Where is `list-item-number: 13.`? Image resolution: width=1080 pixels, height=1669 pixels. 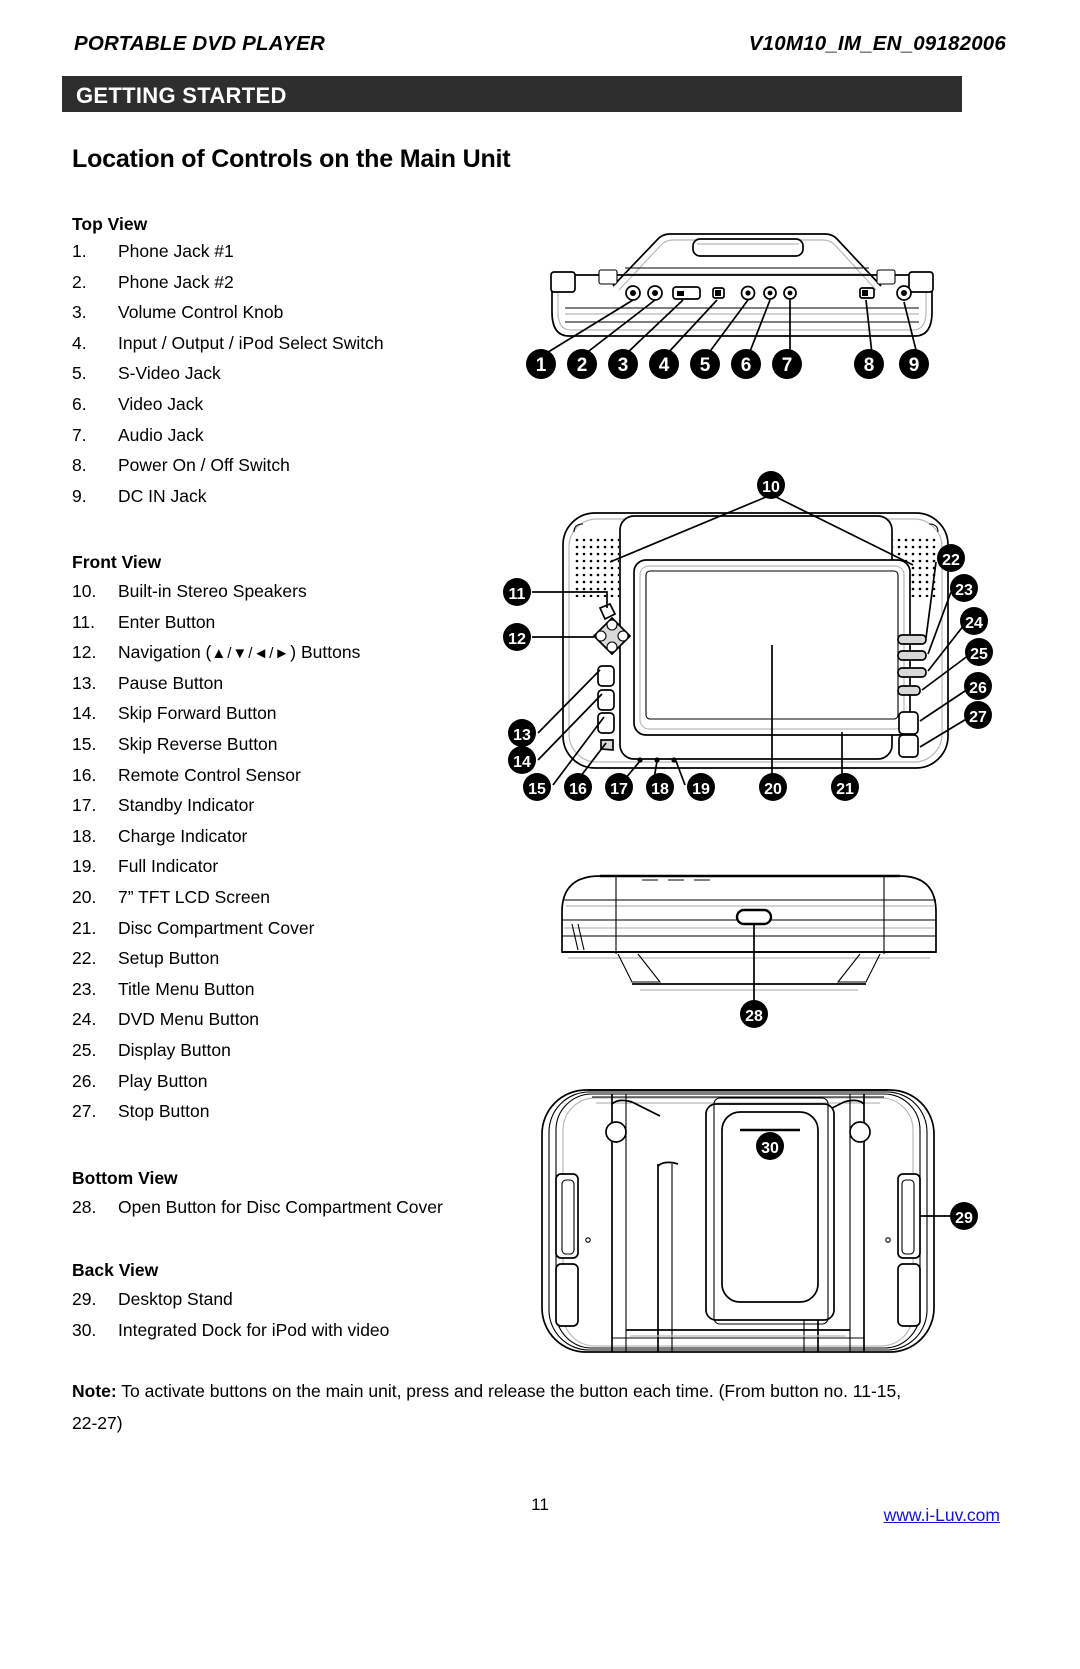 list-item-number: 13. is located at coordinates (84, 682).